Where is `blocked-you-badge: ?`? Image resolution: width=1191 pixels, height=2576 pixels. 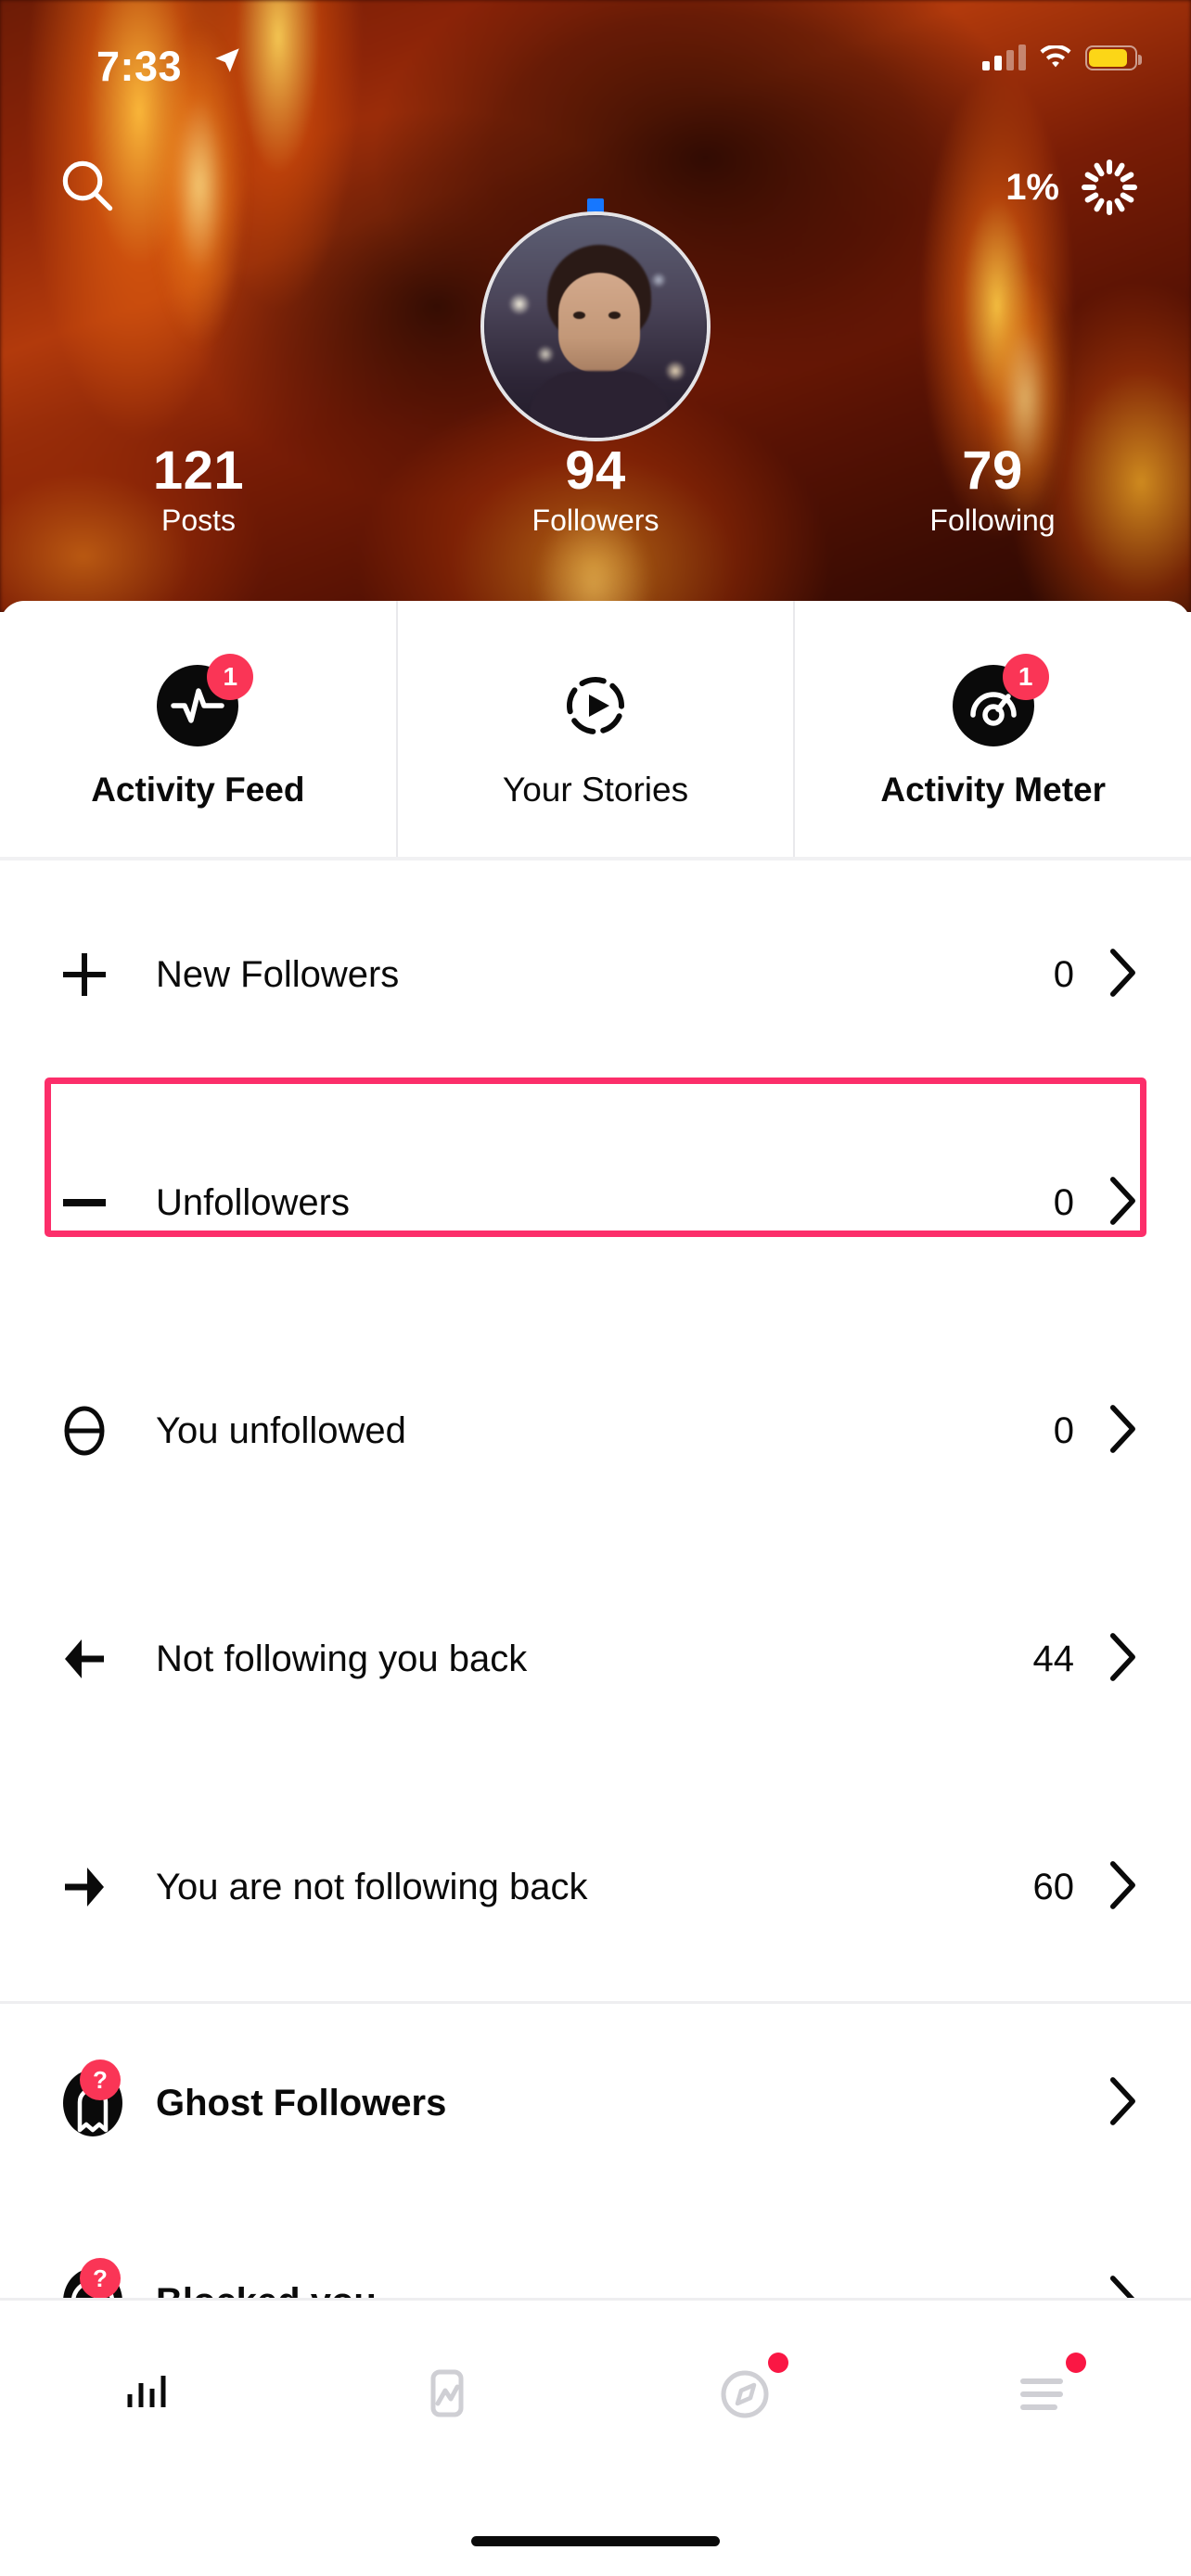 blocked-you-badge: ? is located at coordinates (100, 2278).